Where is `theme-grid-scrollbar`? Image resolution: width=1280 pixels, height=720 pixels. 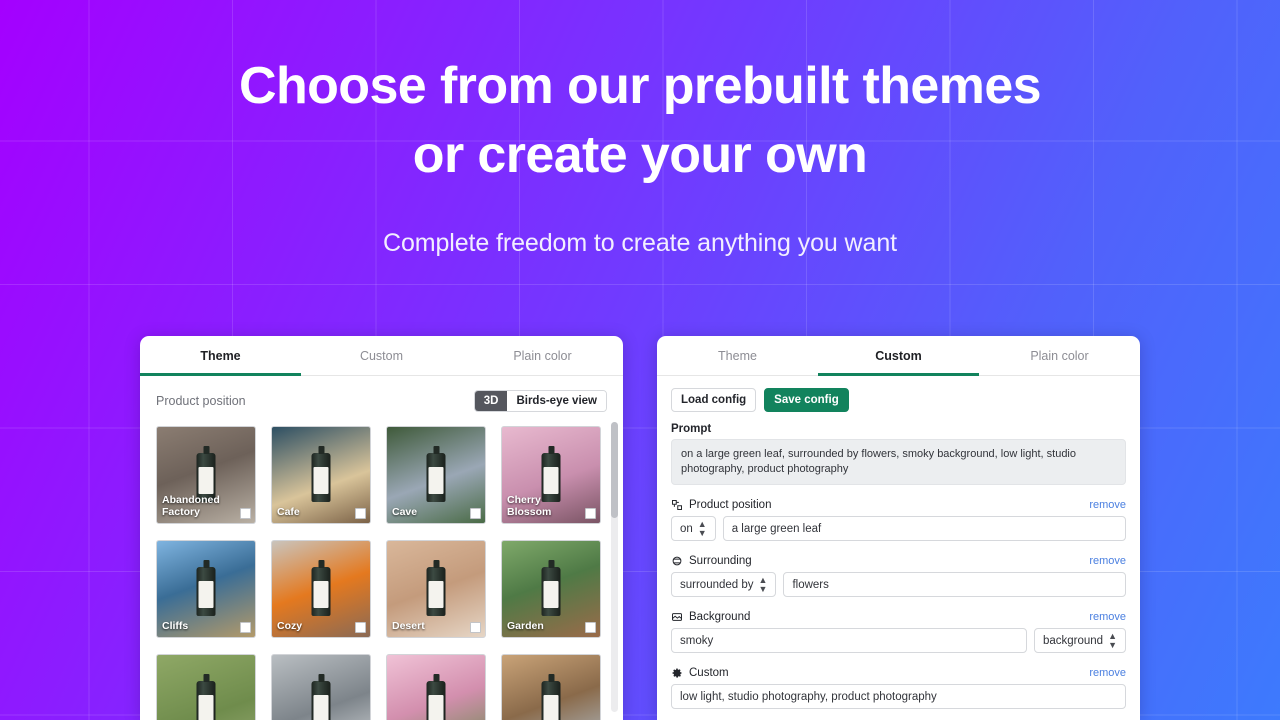
theme-grid-scrollbar is located at coordinates (614, 567).